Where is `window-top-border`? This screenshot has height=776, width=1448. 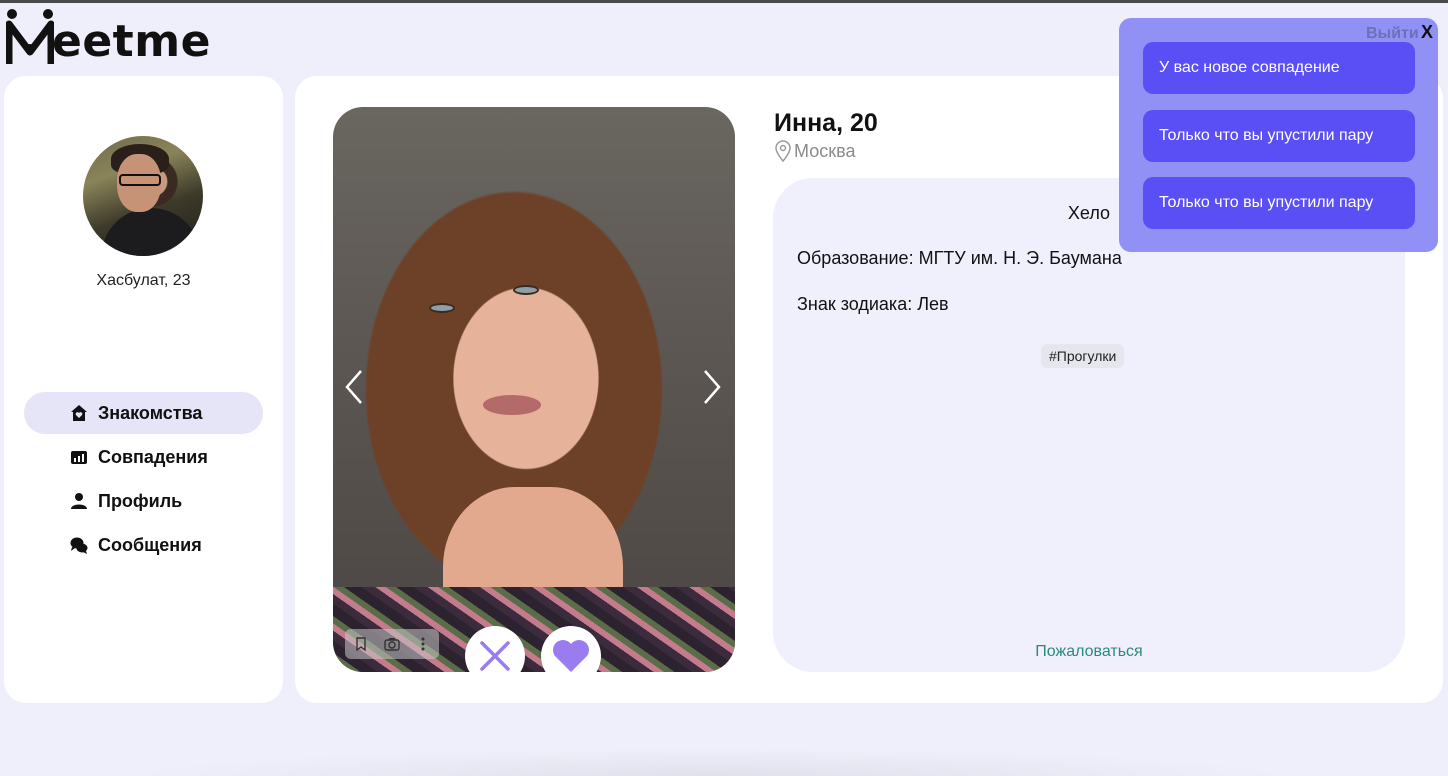
window-top-border is located at coordinates (724, 1).